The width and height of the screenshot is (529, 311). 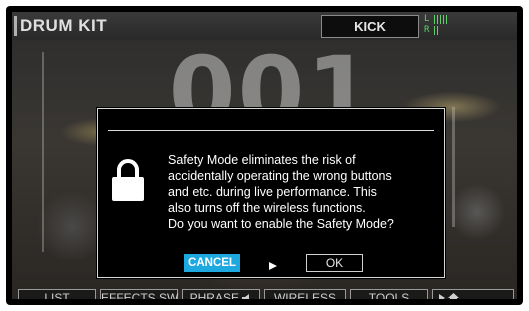 I want to click on tools-button: TOOLS, so click(x=389, y=294).